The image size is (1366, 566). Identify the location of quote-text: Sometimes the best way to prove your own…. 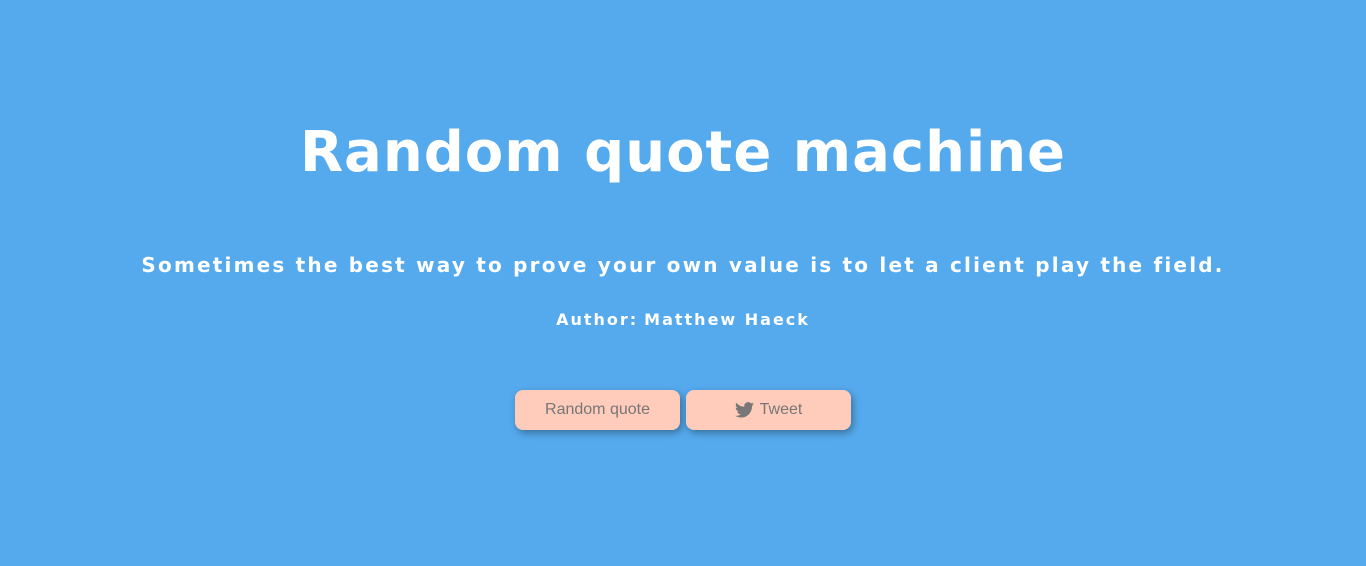
(683, 265).